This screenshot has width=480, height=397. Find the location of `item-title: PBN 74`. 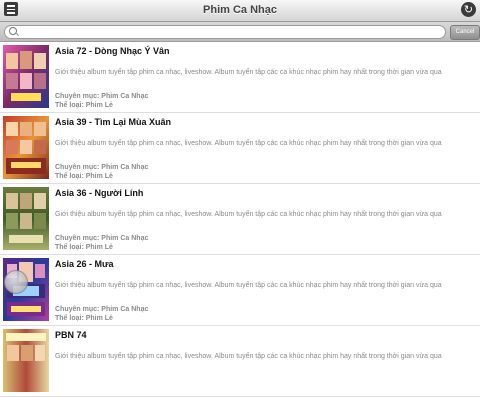

item-title: PBN 74 is located at coordinates (71, 335).